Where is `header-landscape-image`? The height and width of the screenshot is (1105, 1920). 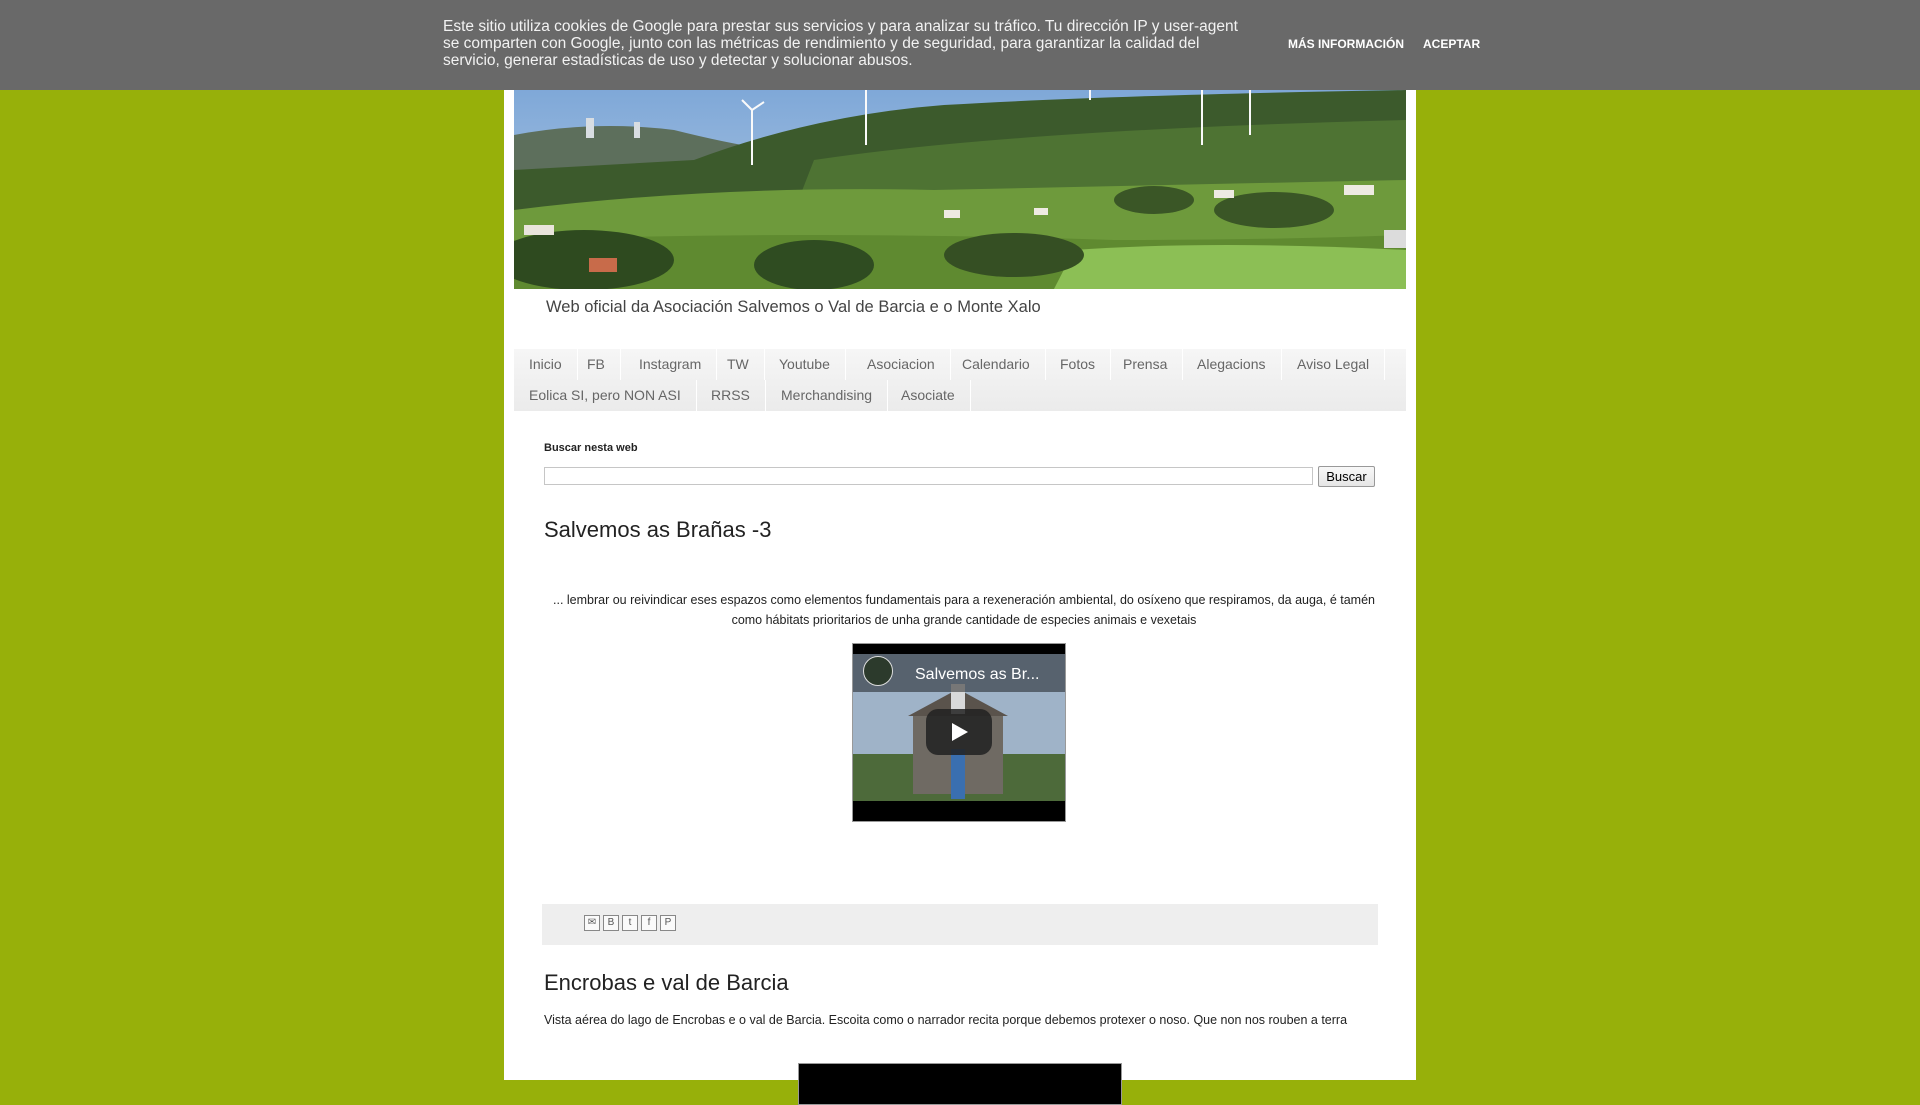 header-landscape-image is located at coordinates (960, 189).